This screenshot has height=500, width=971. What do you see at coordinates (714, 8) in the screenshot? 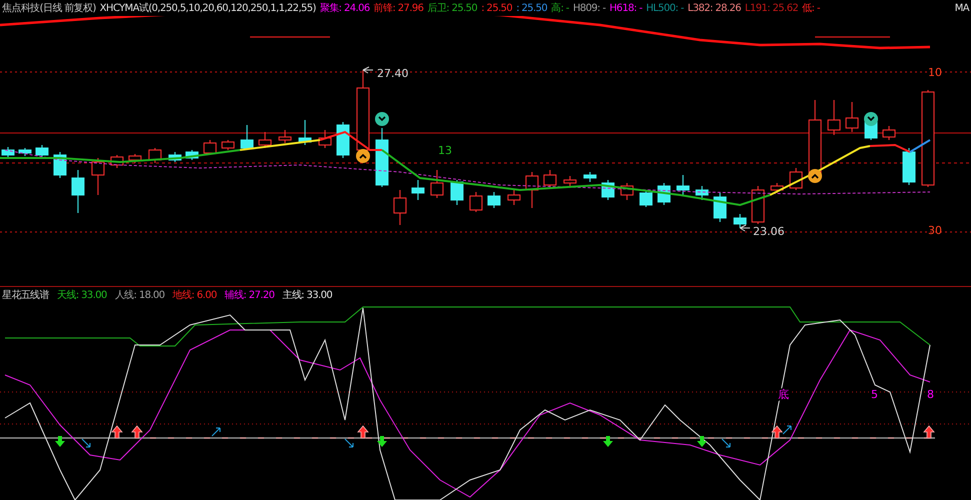
I see `indicator-value: L382: 28.26` at bounding box center [714, 8].